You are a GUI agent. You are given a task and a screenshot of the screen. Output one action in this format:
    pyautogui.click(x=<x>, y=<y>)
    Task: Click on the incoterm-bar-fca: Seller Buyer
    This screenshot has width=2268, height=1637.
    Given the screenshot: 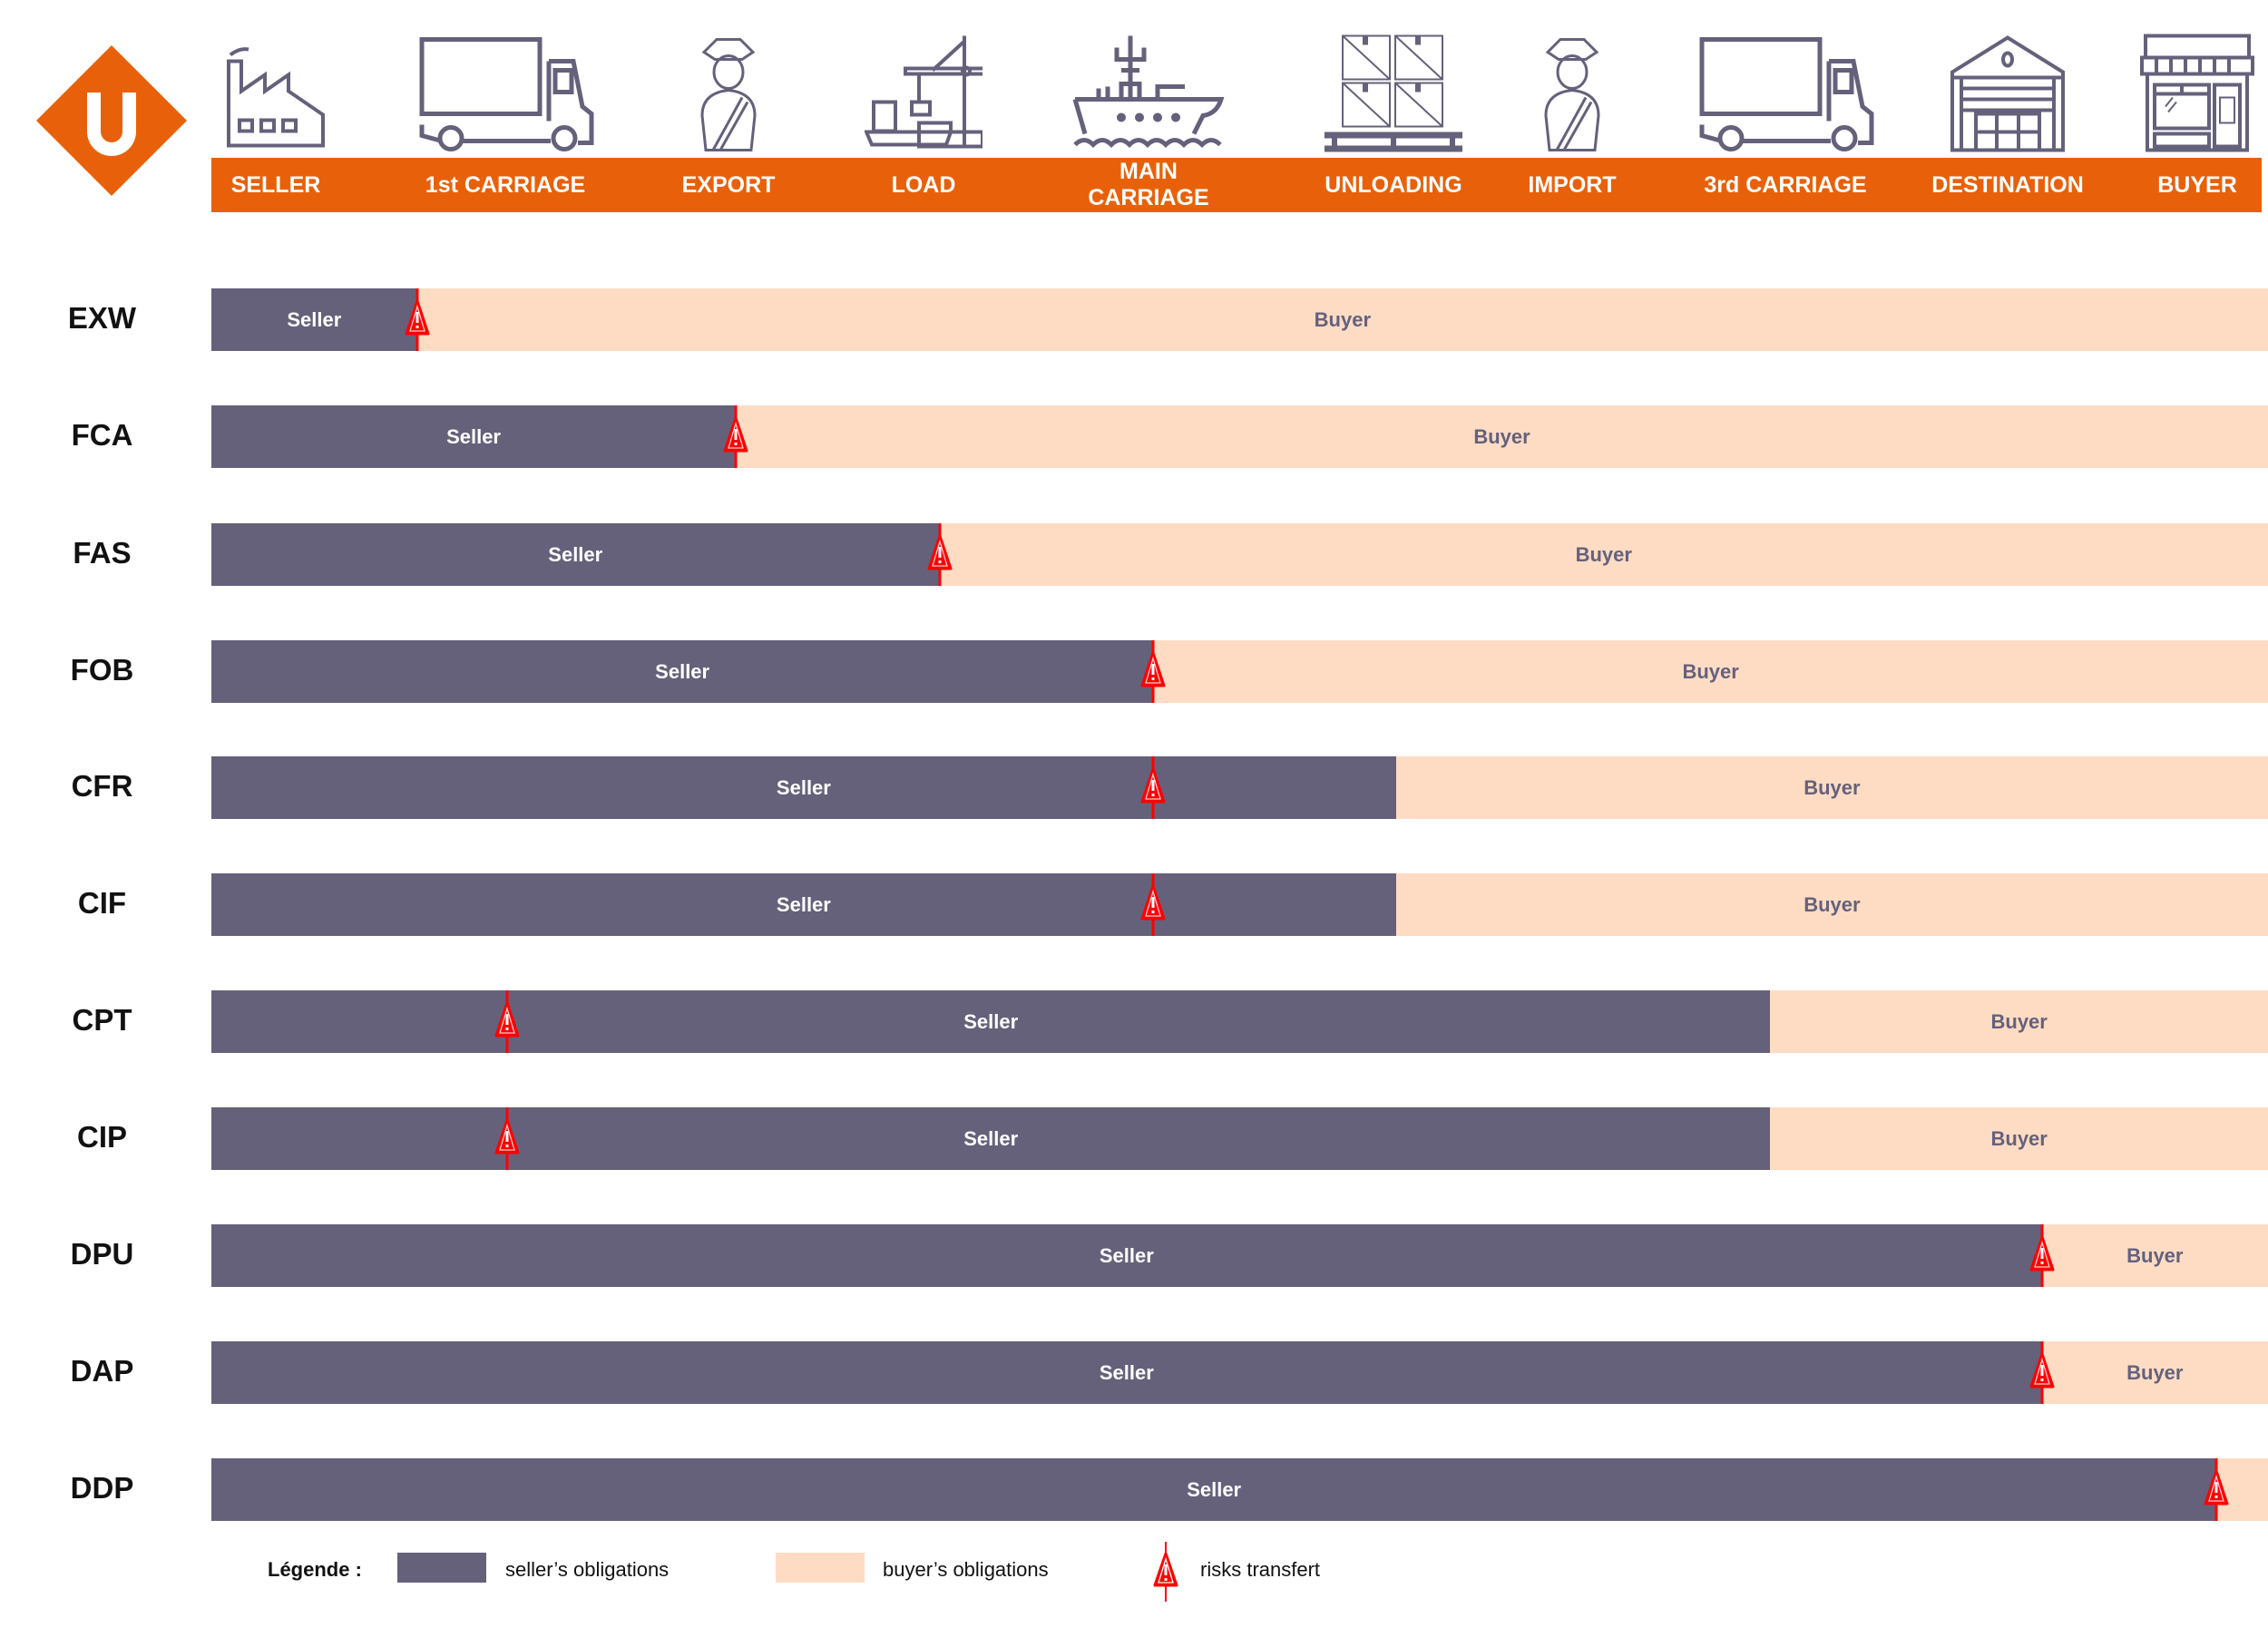 What is the action you would take?
    pyautogui.click(x=1240, y=436)
    